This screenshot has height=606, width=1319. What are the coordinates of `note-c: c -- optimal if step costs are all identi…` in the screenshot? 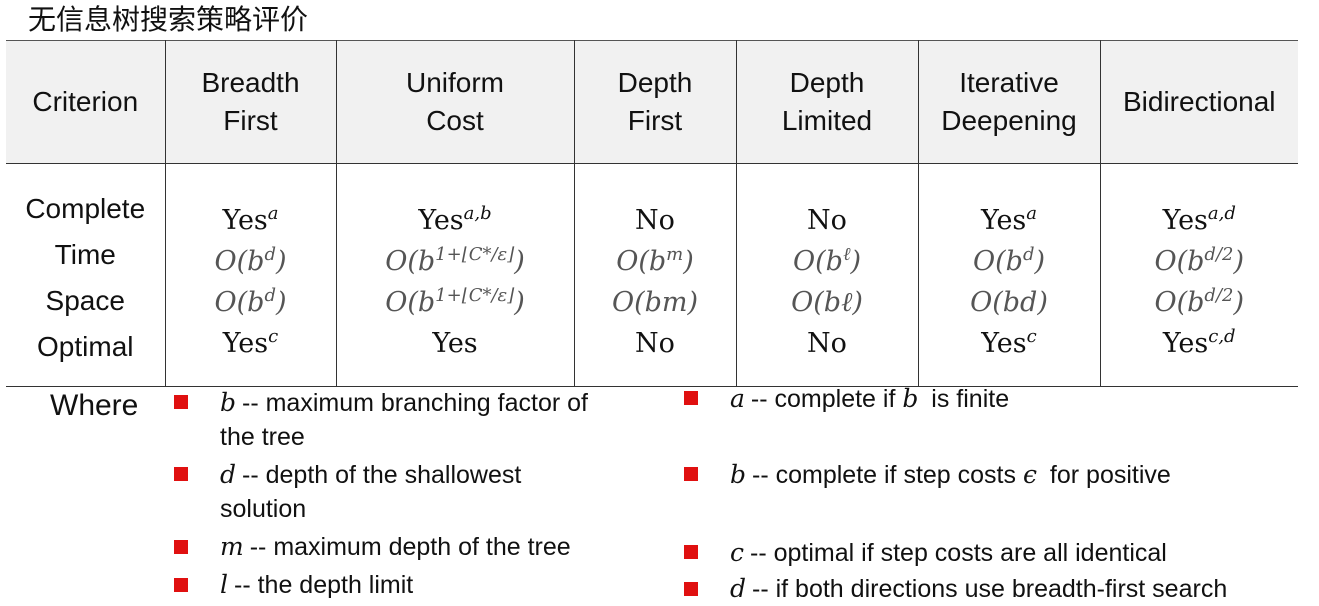 It's located at (948, 552).